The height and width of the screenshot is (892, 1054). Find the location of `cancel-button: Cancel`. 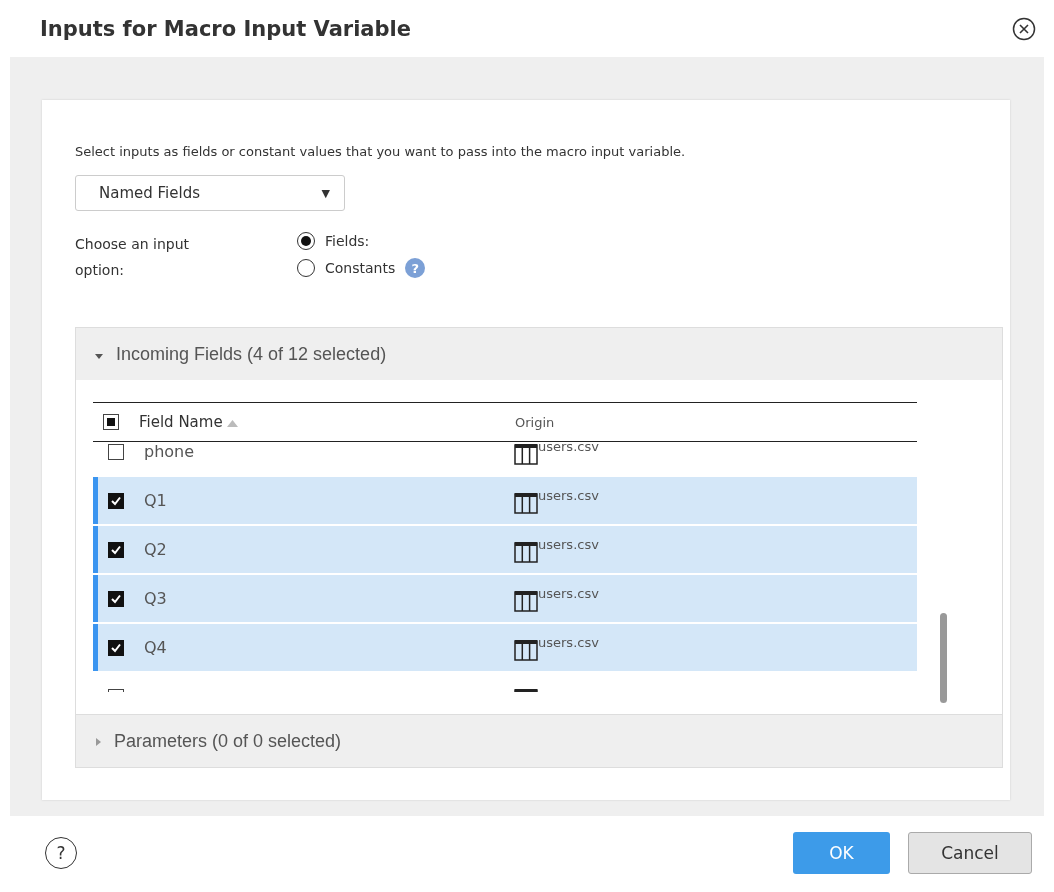

cancel-button: Cancel is located at coordinates (970, 853).